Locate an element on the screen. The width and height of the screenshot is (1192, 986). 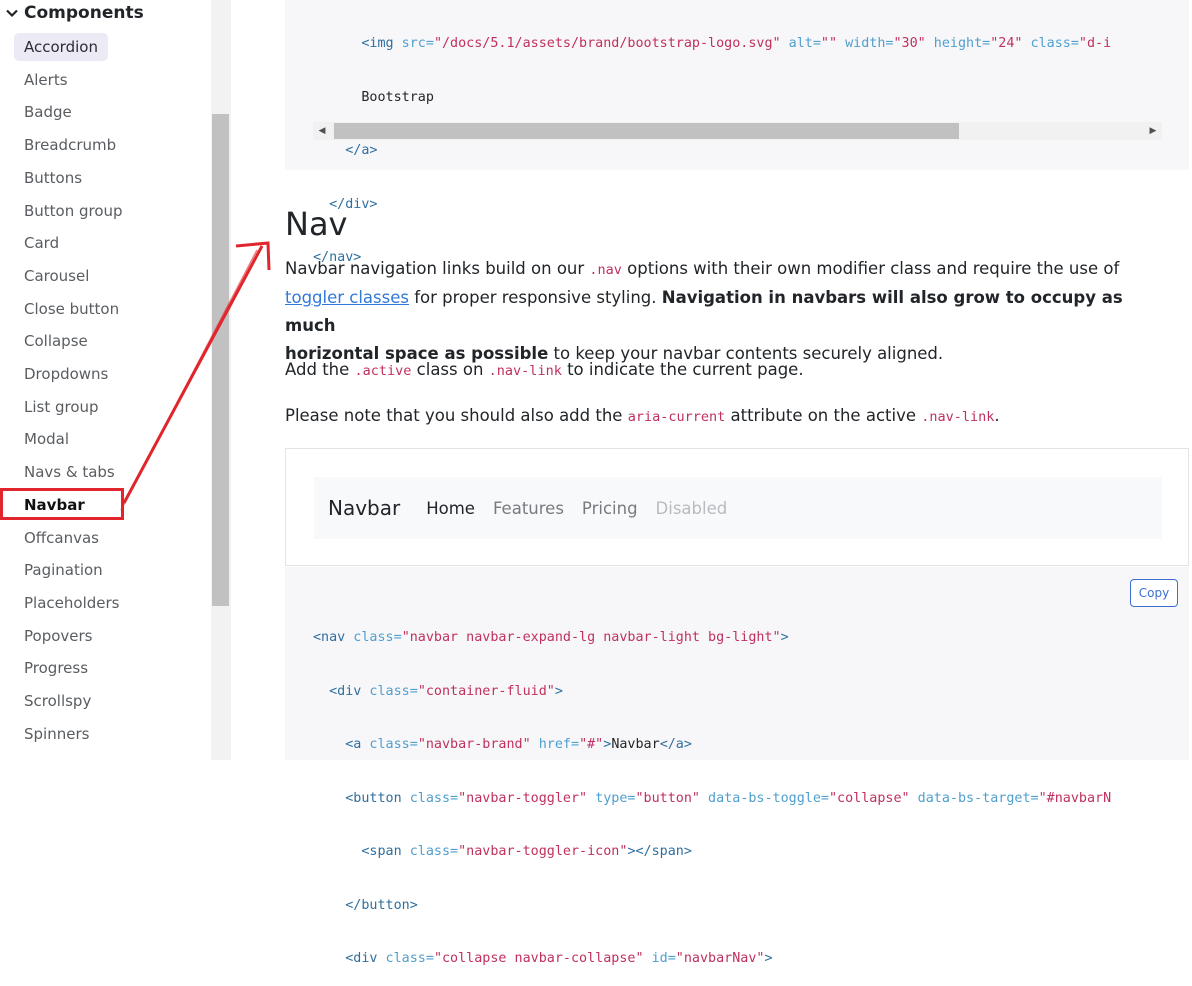
nav-link-disabled: Disabled is located at coordinates (691, 508).